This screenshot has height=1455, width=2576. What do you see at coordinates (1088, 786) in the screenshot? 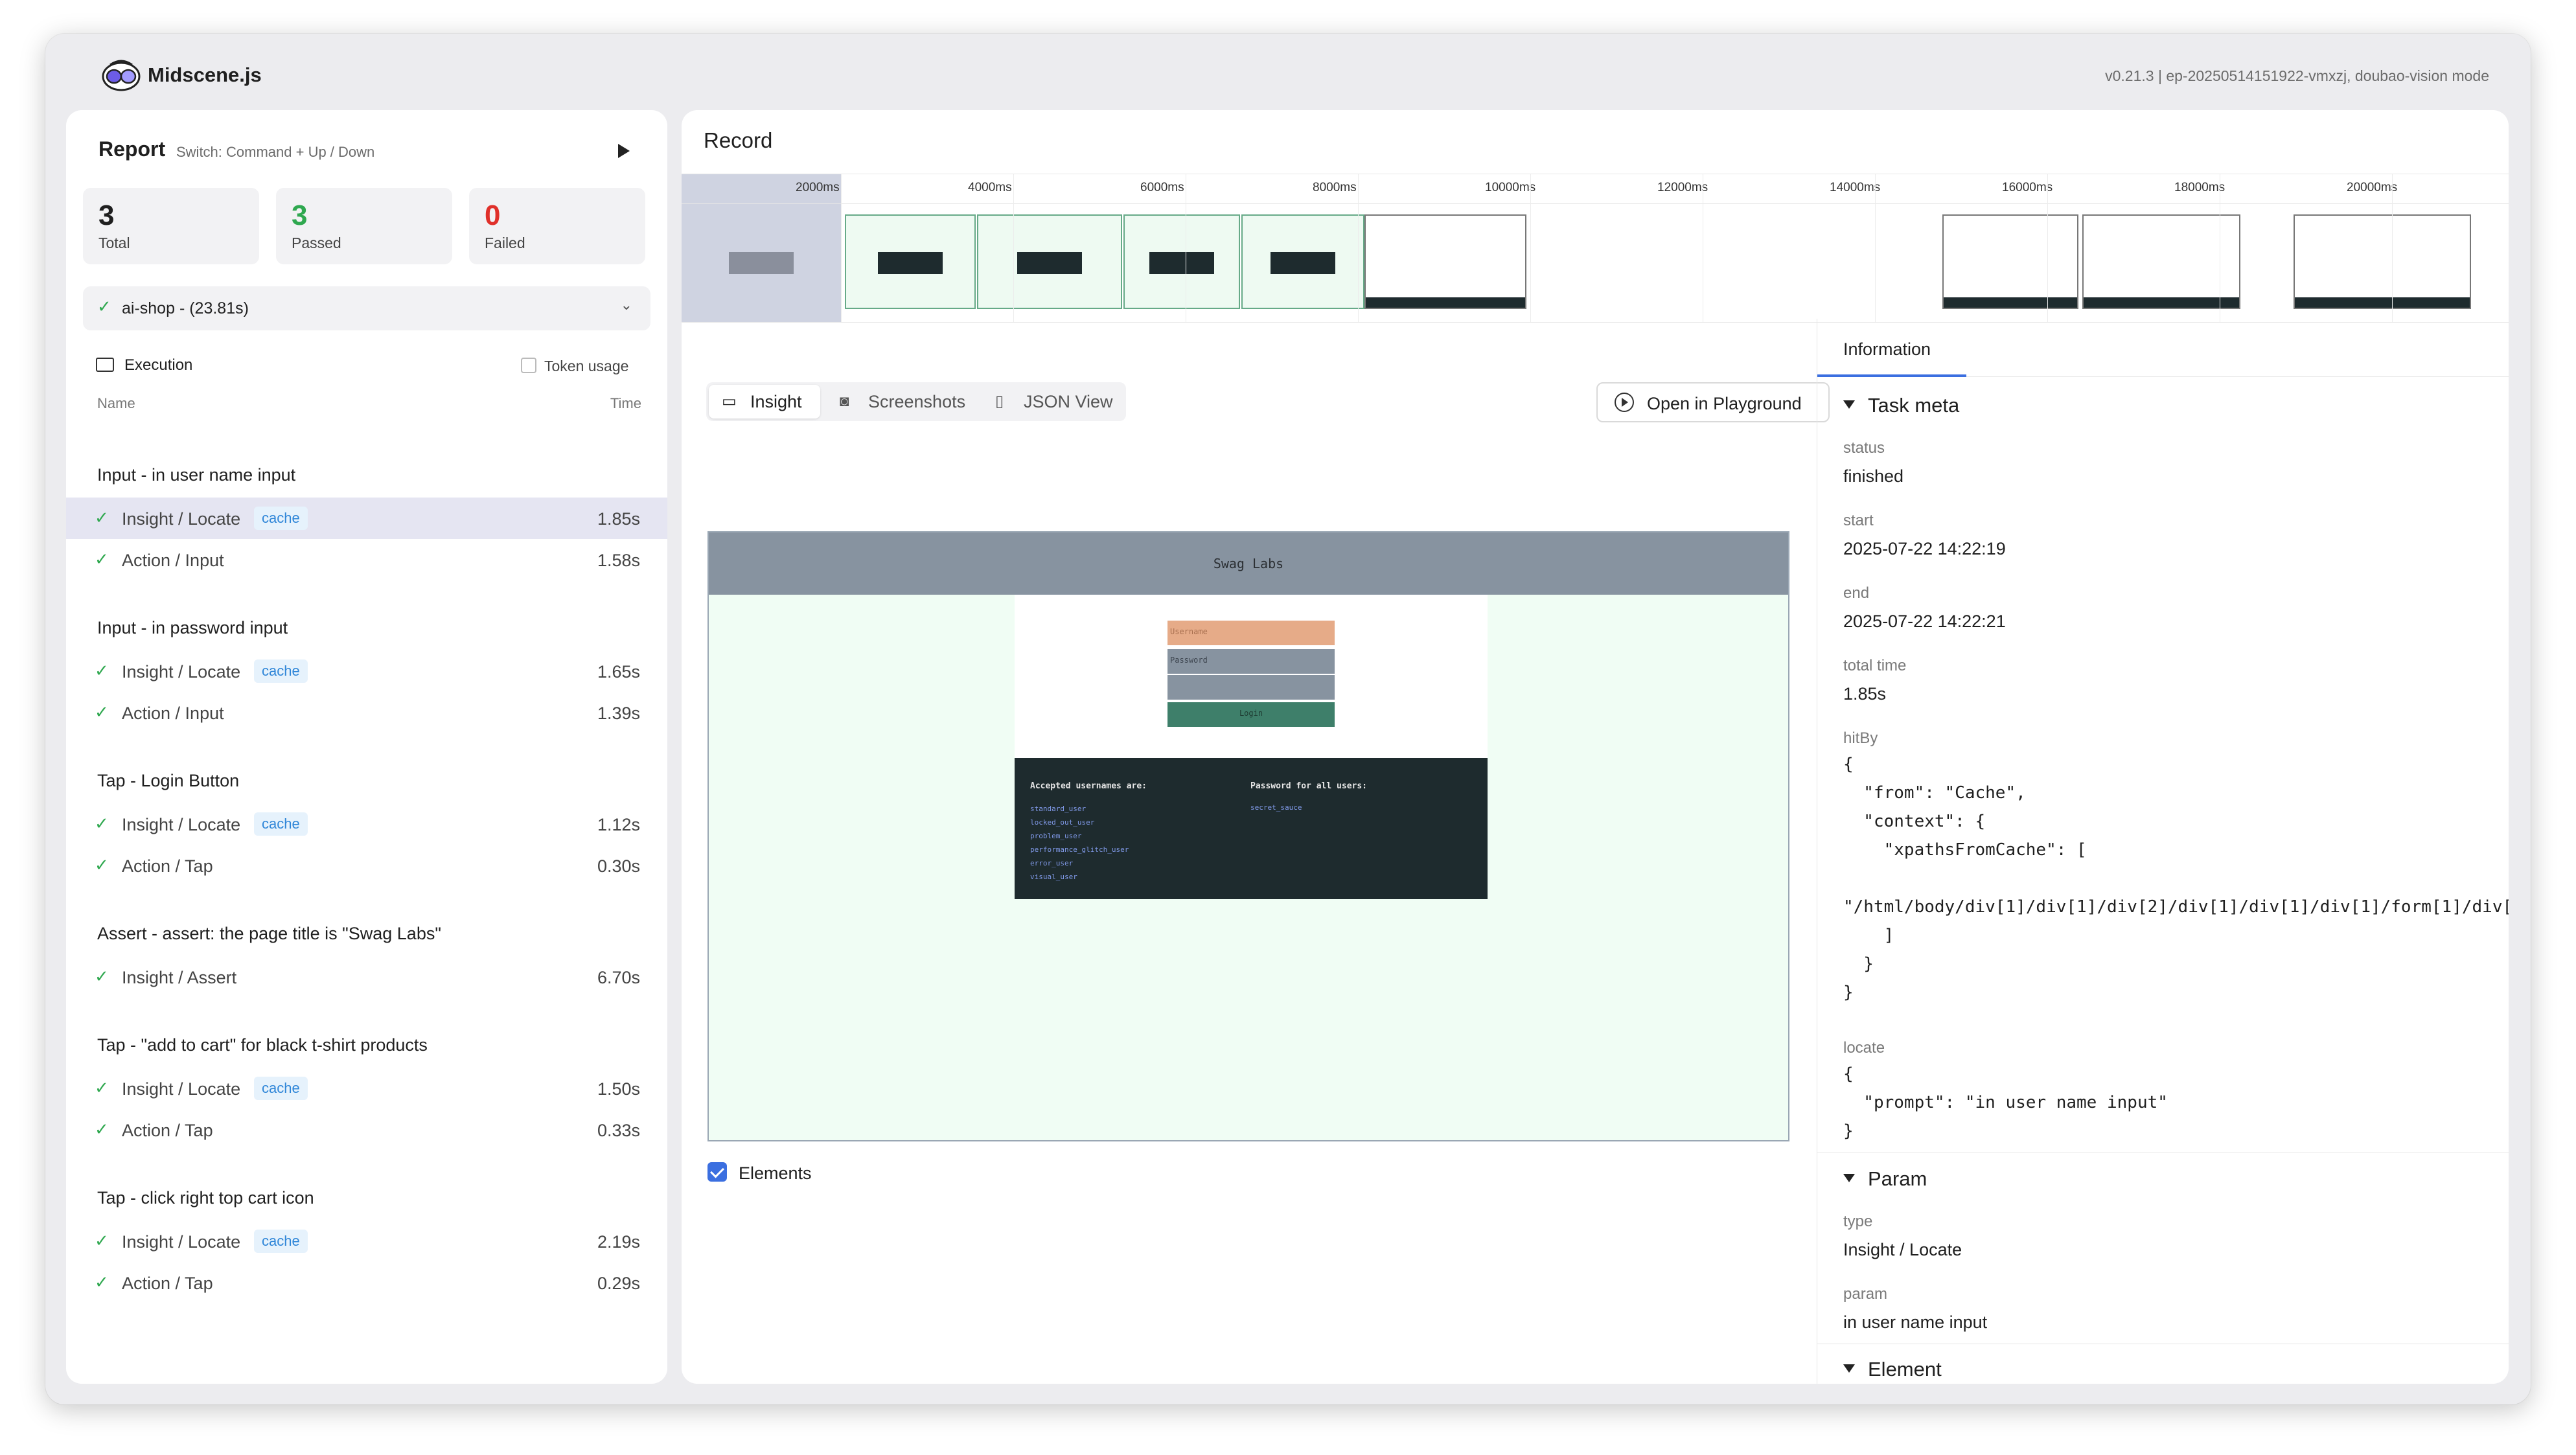
I see `accepted-heading: Accepted usernames are:` at bounding box center [1088, 786].